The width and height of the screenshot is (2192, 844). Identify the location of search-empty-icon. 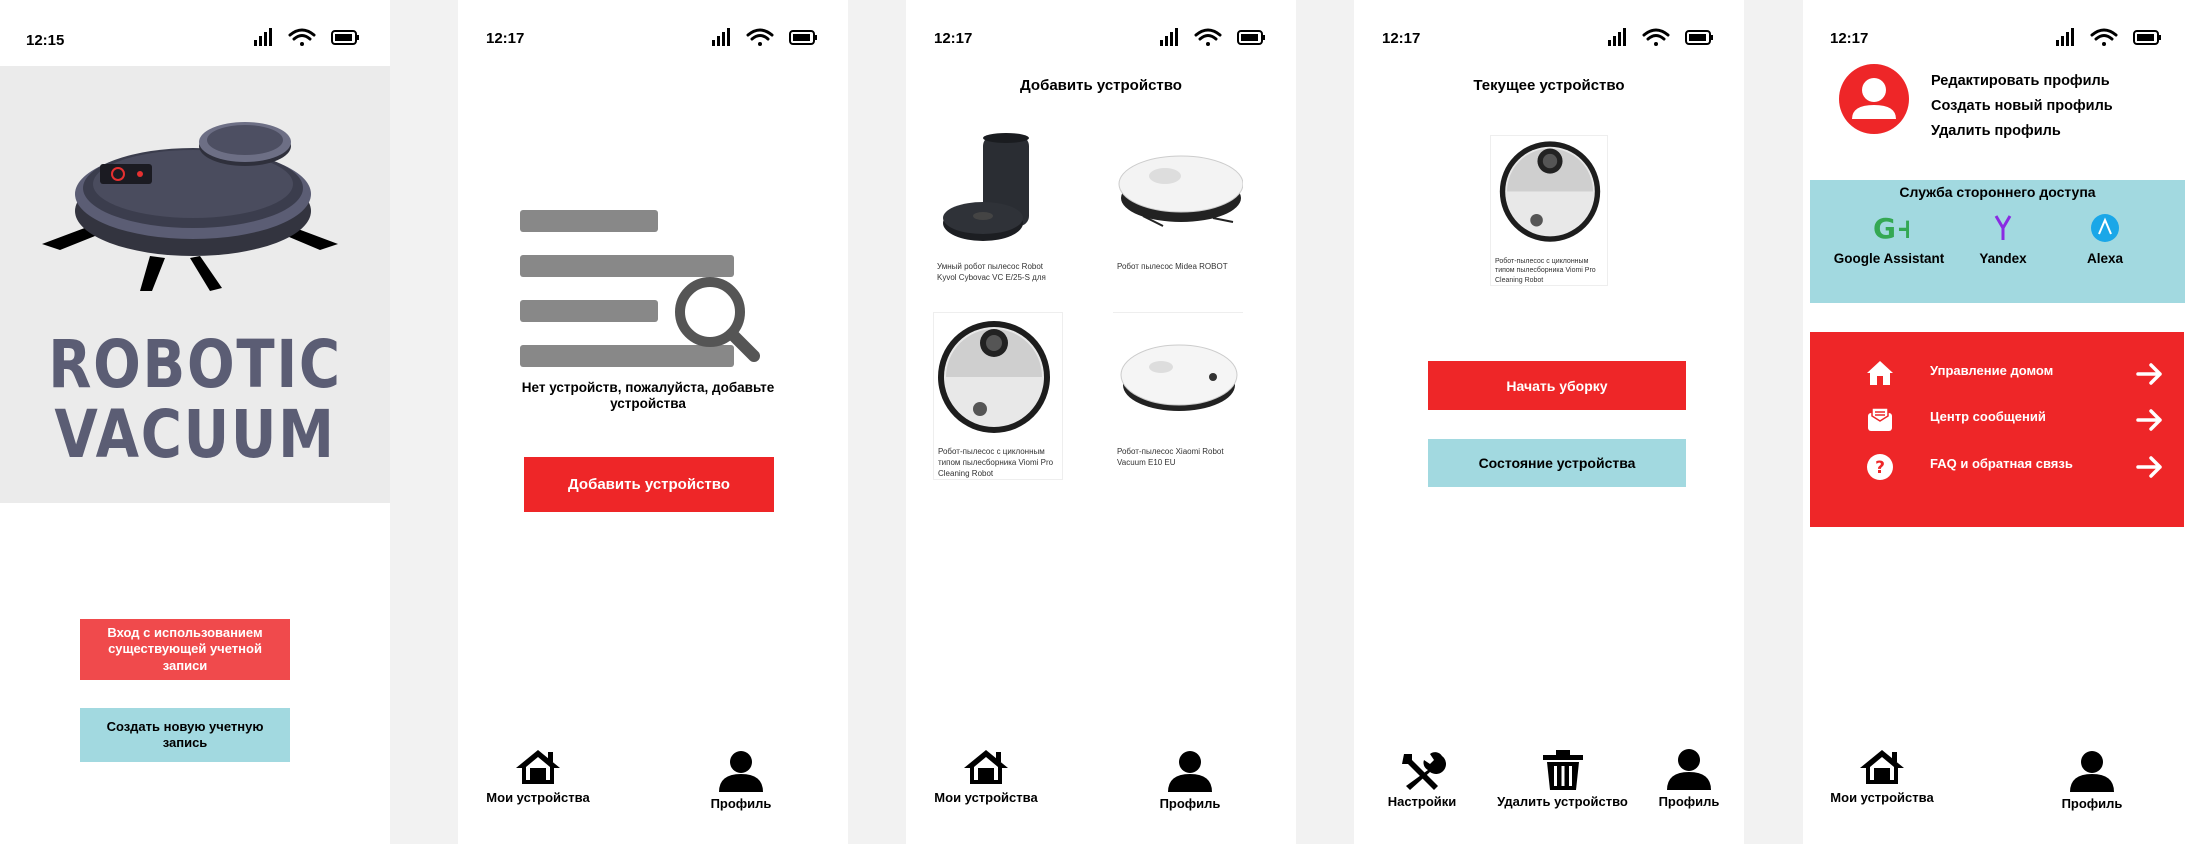
(640, 288).